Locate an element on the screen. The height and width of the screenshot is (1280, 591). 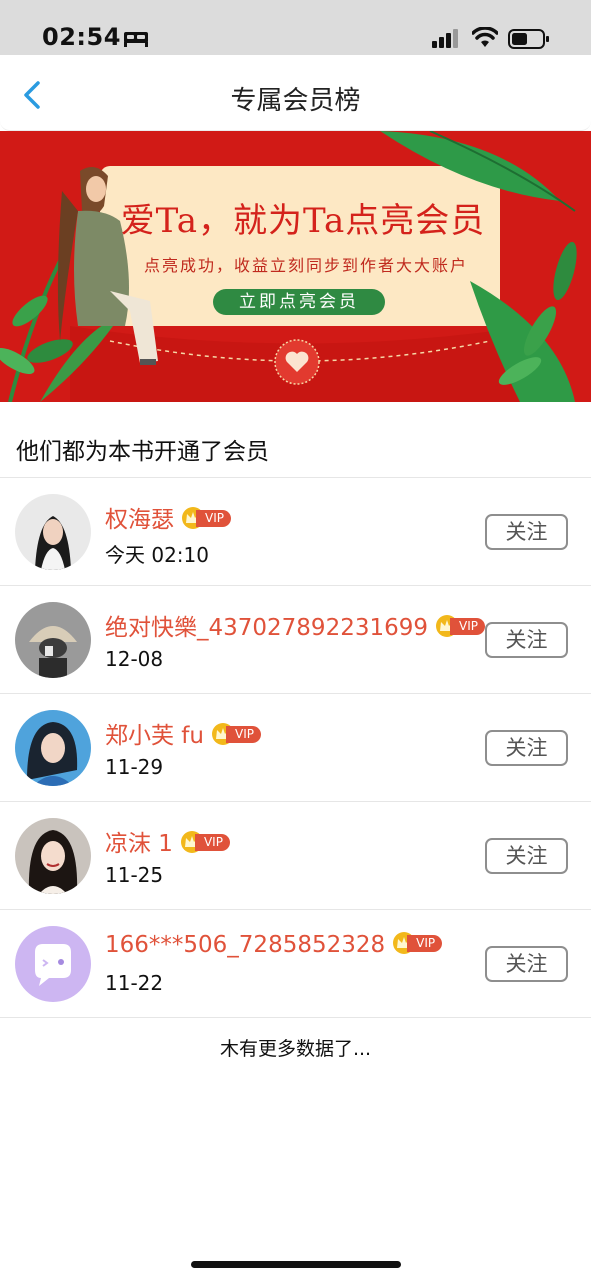
battery-icon is located at coordinates (528, 39).